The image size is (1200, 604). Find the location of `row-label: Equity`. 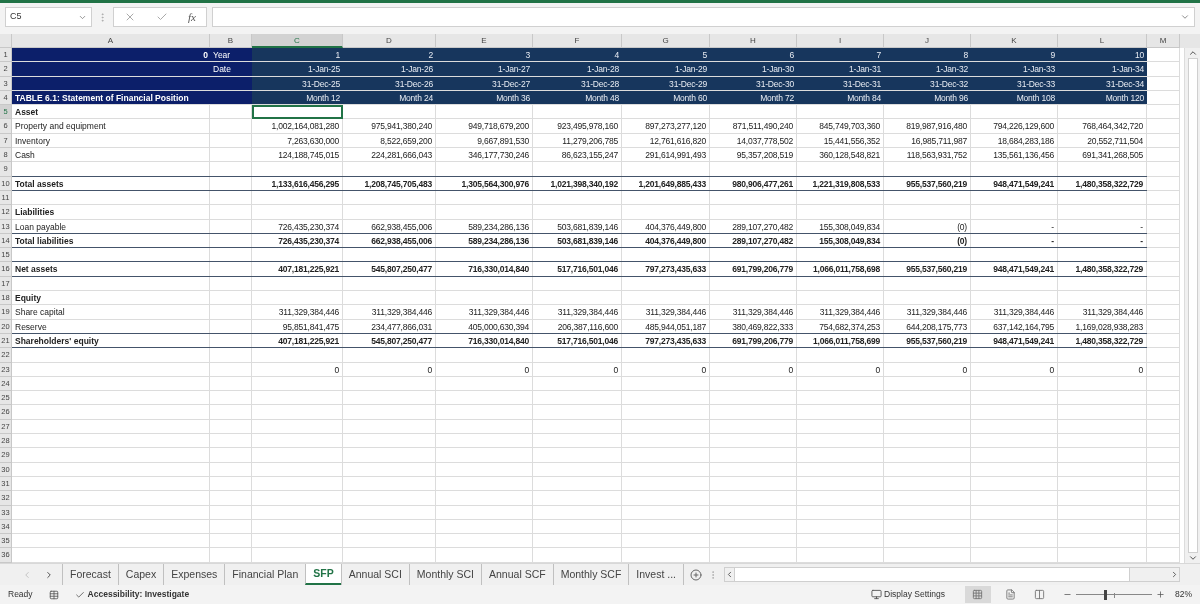

row-label: Equity is located at coordinates (111, 298).